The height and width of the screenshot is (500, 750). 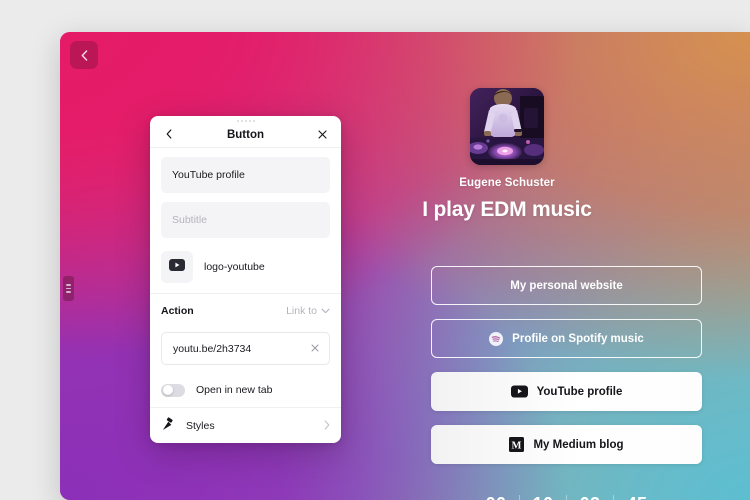 I want to click on countdown-unit-hours: 10 hours, so click(x=543, y=497).